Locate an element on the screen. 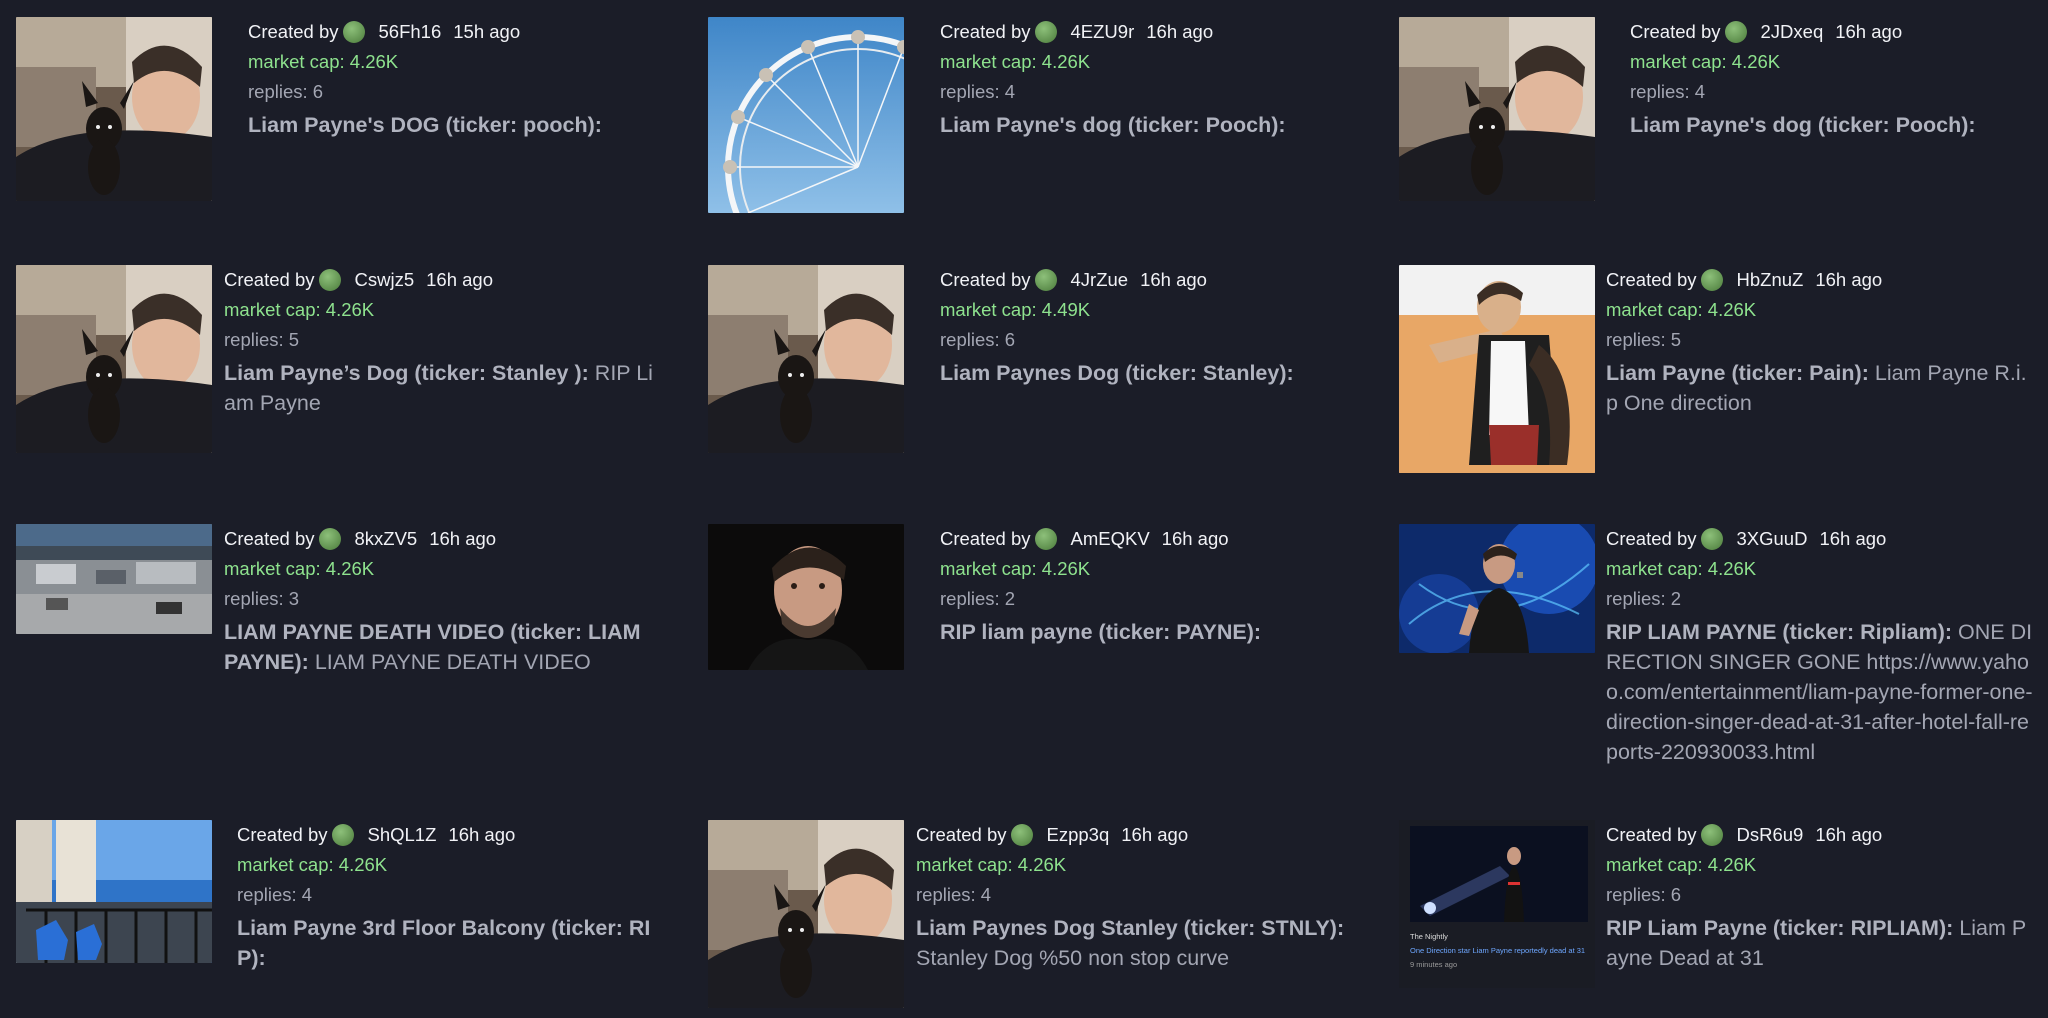 The width and height of the screenshot is (2048, 1018). creator-username: 8kxZV5 is located at coordinates (386, 538).